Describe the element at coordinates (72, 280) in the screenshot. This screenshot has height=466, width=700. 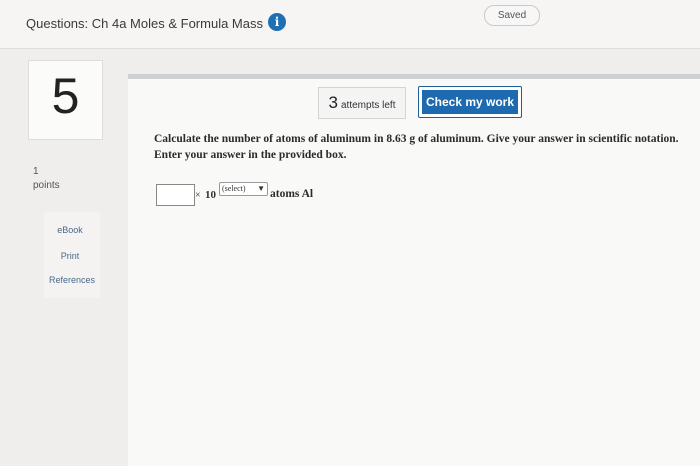
I see `references-link: References` at that location.